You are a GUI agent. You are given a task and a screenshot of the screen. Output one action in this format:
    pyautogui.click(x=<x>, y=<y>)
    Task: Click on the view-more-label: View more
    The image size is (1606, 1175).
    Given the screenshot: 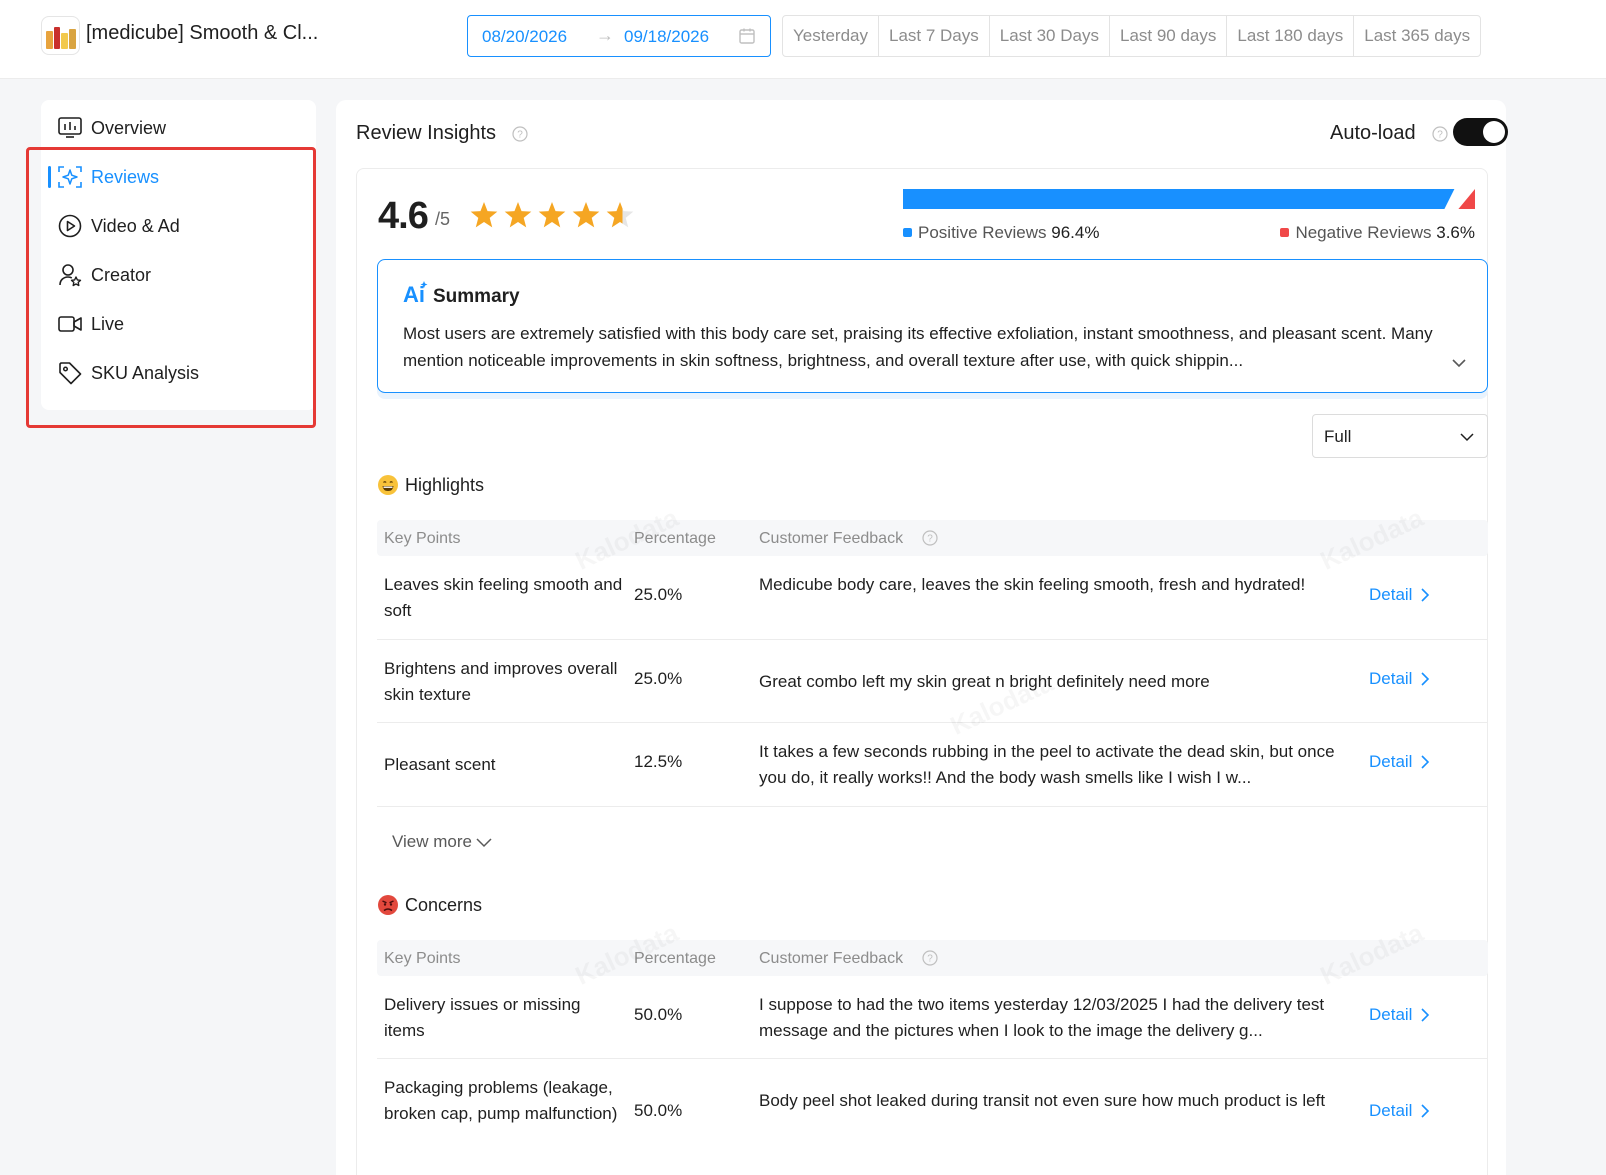 What is the action you would take?
    pyautogui.click(x=432, y=841)
    